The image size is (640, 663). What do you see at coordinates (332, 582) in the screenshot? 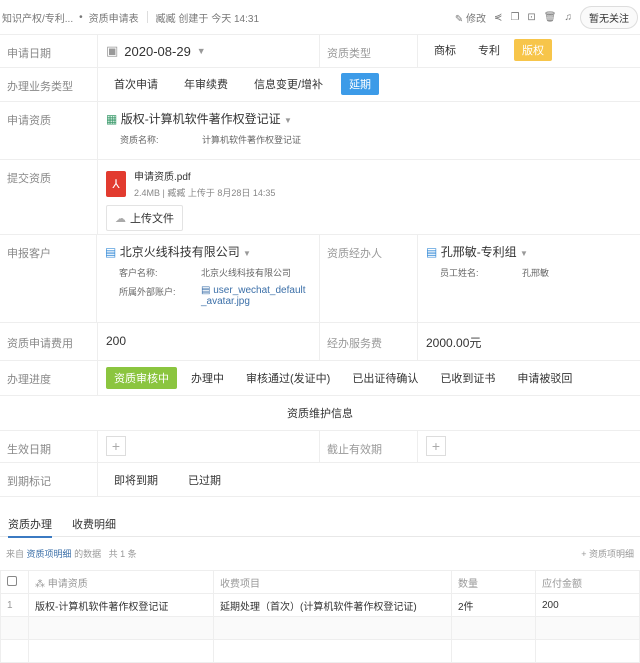
I see `col-header: 收费项目` at bounding box center [332, 582].